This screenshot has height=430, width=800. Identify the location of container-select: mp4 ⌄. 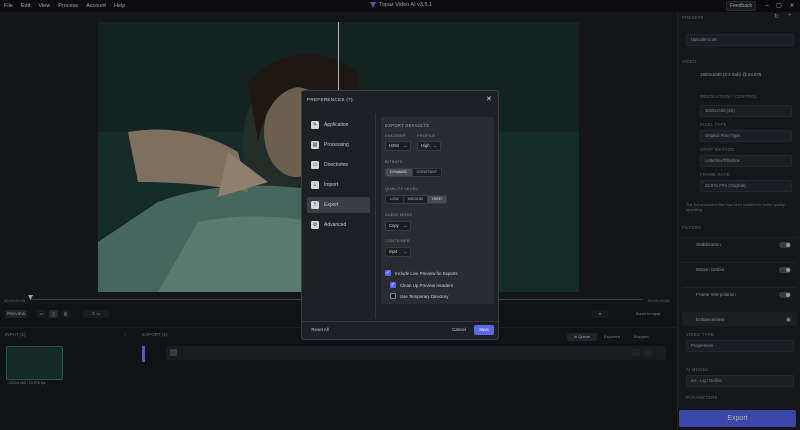
(398, 252).